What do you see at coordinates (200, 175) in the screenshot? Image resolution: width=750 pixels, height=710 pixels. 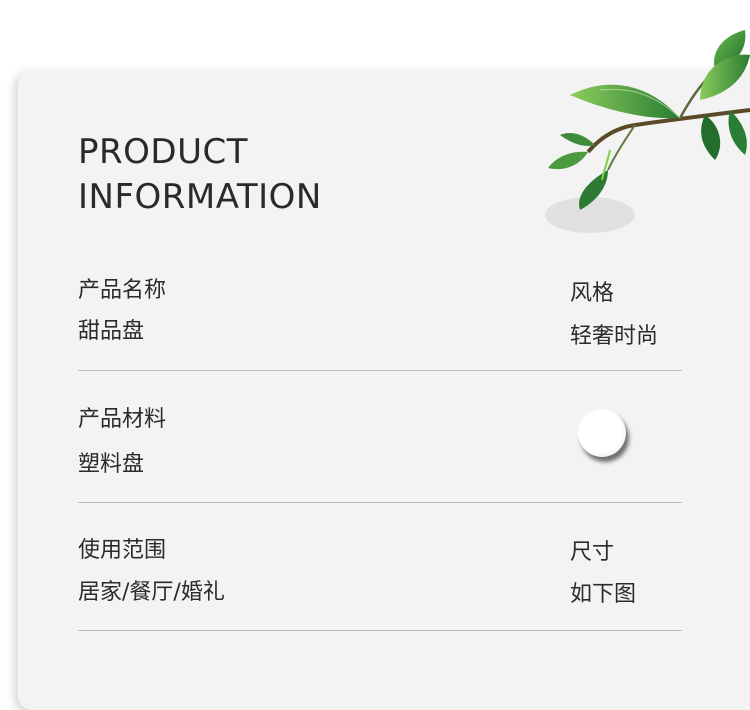 I see `page-title: PRODUCT INFORMATION` at bounding box center [200, 175].